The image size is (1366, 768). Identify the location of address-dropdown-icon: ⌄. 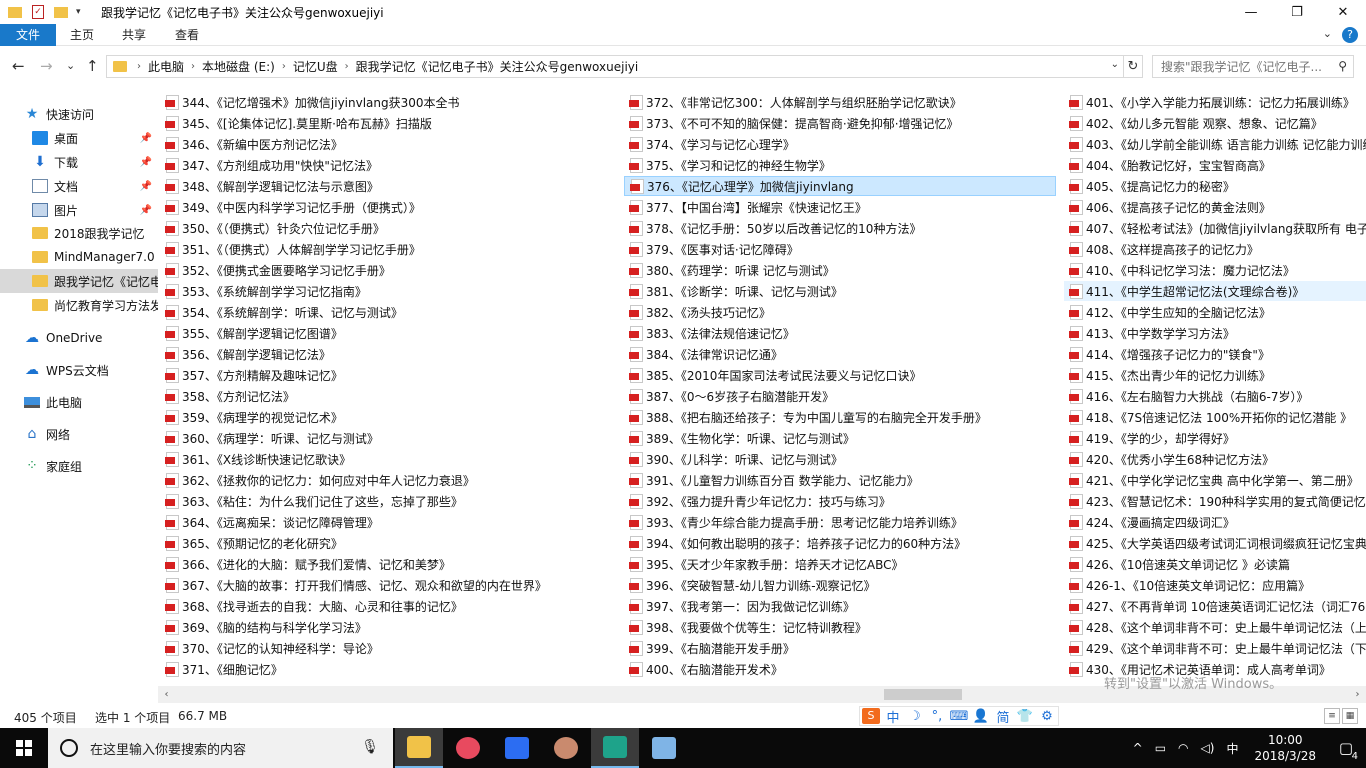
(1115, 64).